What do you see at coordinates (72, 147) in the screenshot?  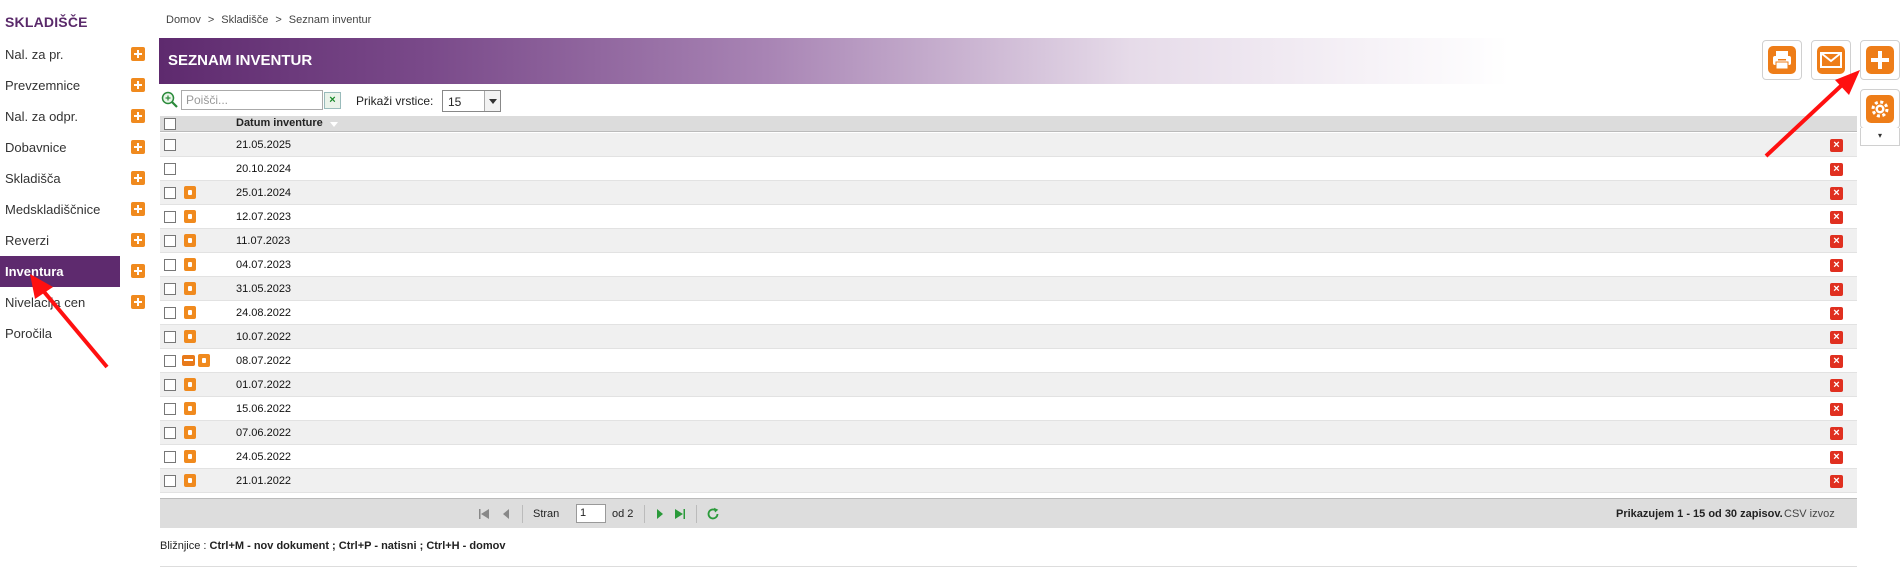 I see `sidebar-item-dobavnice: Dobavnice` at bounding box center [72, 147].